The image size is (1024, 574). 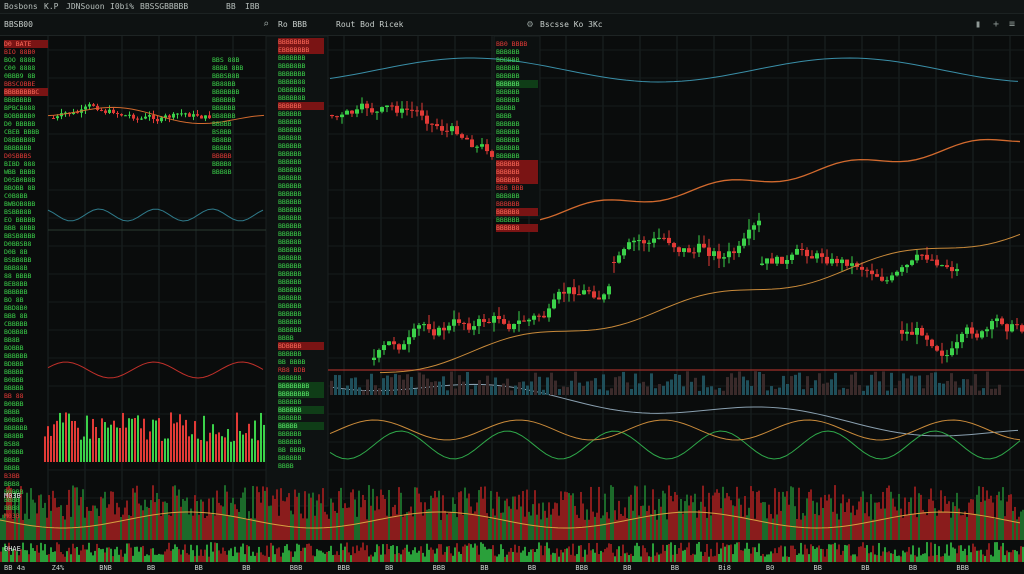 I want to click on quote-row: BBB 8BBB, so click(x=26, y=228).